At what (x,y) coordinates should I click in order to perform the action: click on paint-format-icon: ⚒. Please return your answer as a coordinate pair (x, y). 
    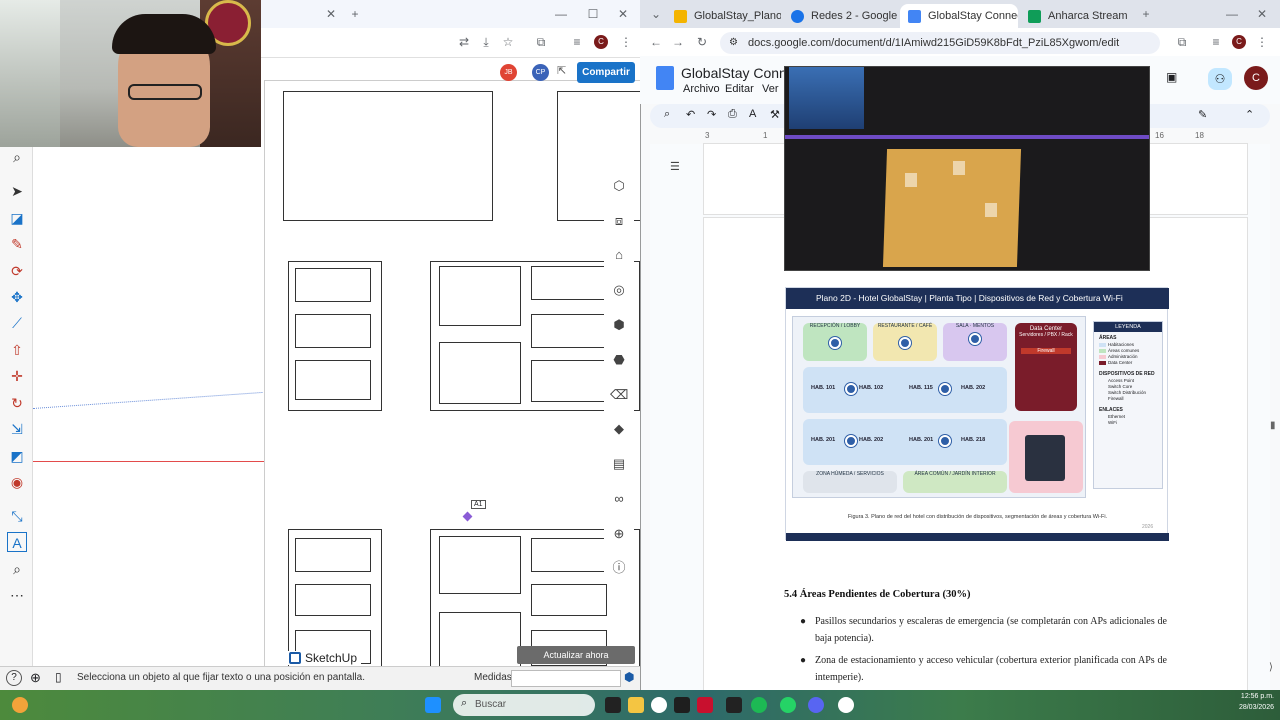
    Looking at the image, I should click on (775, 114).